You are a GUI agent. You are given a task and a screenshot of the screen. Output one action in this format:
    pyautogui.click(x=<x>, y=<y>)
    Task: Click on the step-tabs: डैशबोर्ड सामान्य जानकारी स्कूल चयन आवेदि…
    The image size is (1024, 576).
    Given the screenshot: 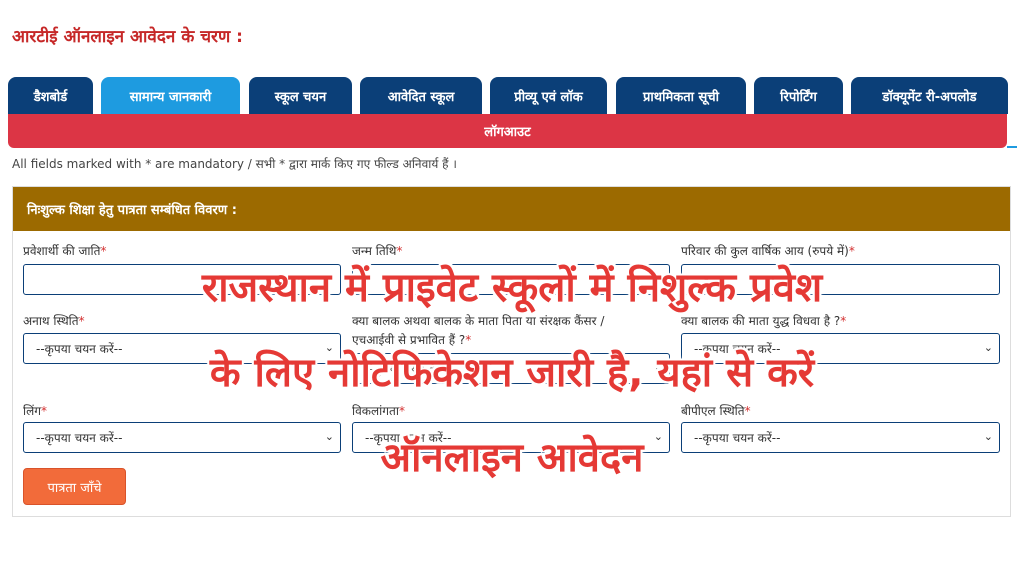 What is the action you would take?
    pyautogui.click(x=508, y=95)
    